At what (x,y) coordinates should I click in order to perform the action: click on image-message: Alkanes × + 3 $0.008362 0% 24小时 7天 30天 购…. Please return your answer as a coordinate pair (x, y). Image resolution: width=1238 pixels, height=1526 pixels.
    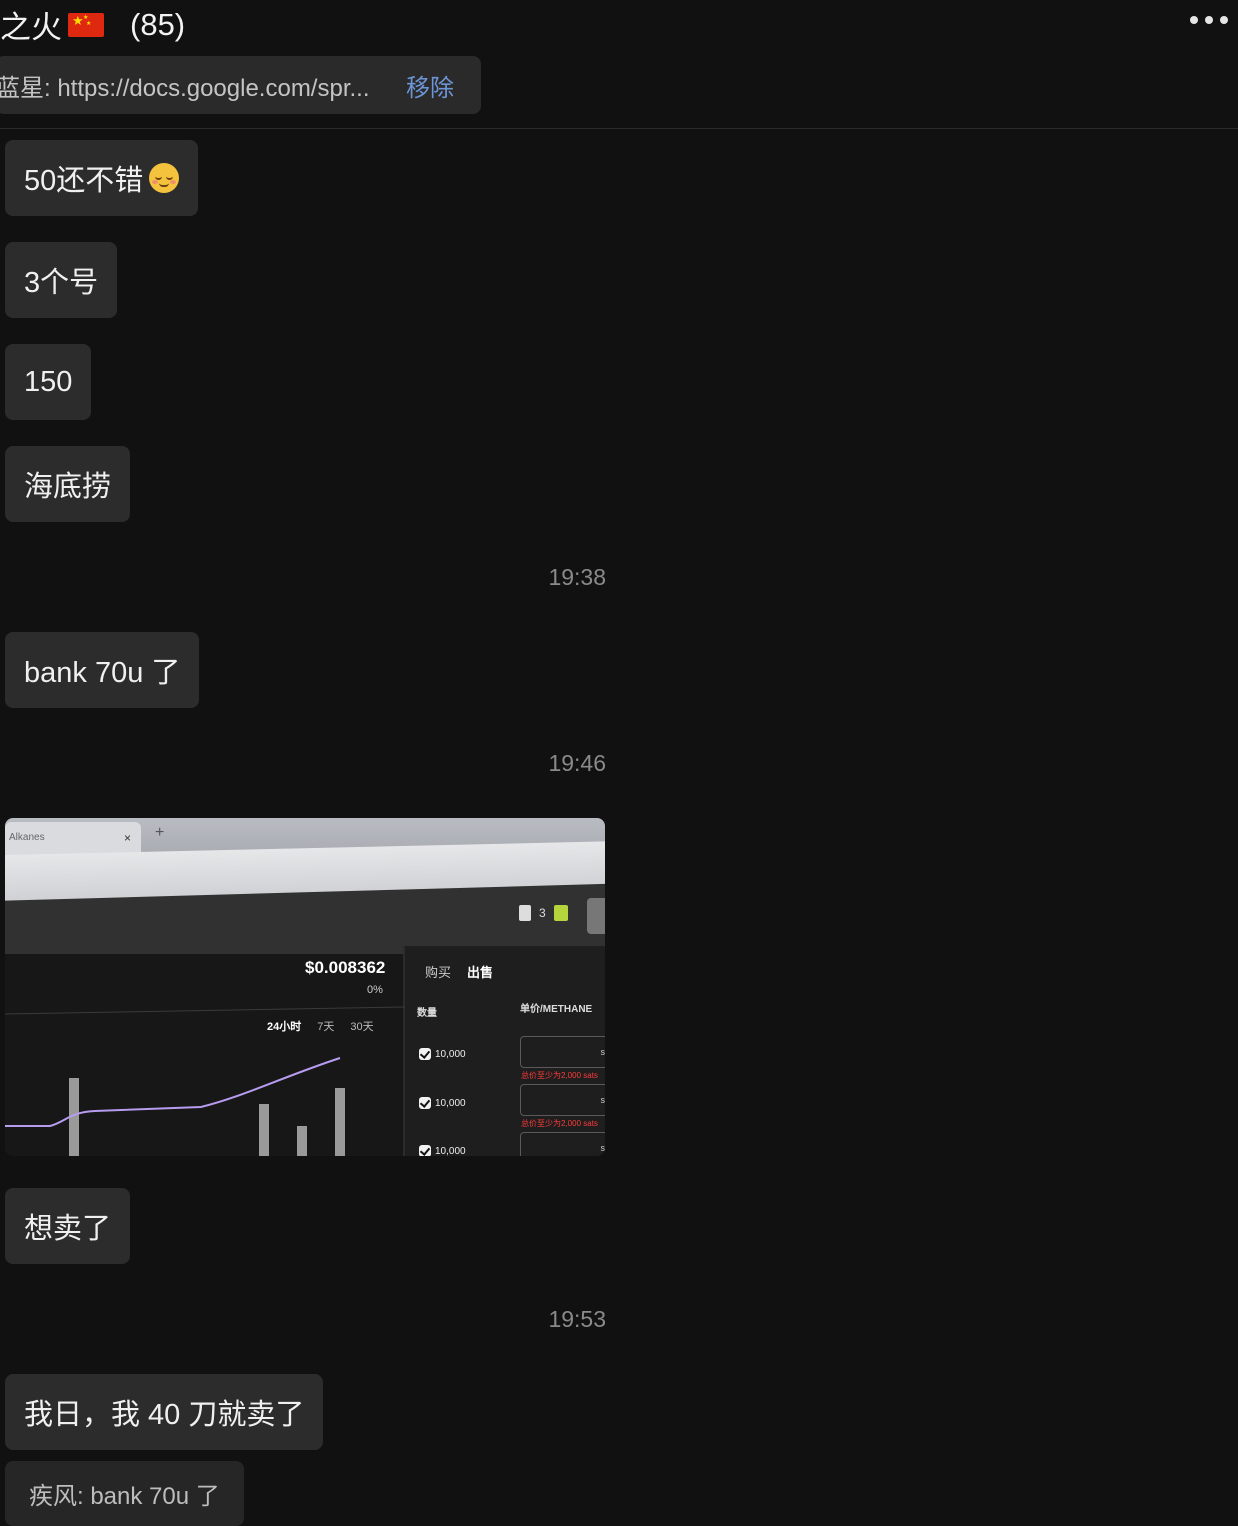
    Looking at the image, I should click on (305, 987).